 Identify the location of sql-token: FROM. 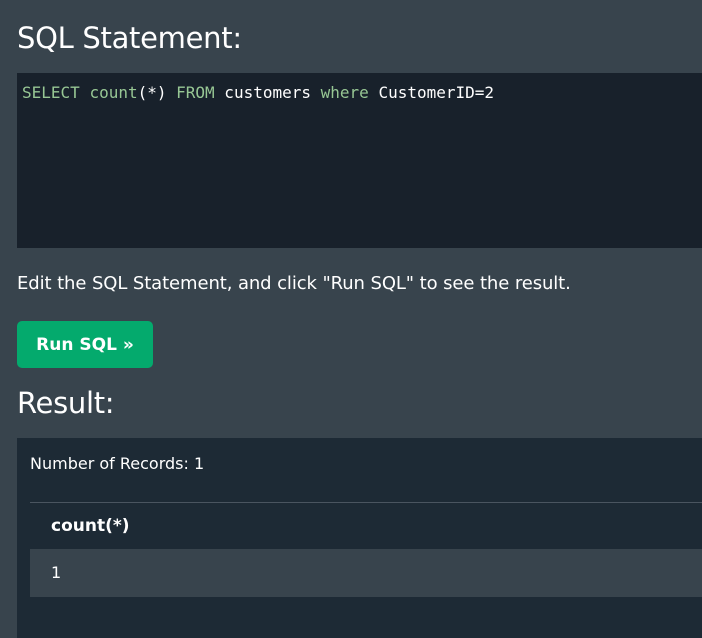
(195, 92).